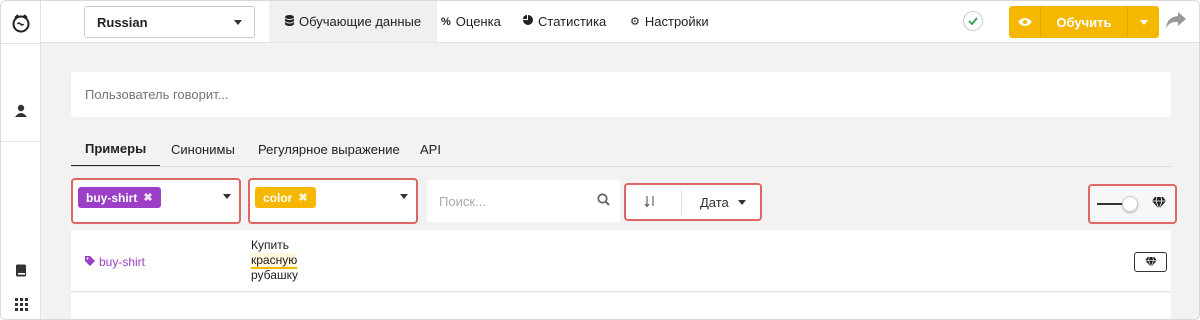 This screenshot has height=320, width=1200. I want to click on tab-statistics: Статистика, so click(564, 21).